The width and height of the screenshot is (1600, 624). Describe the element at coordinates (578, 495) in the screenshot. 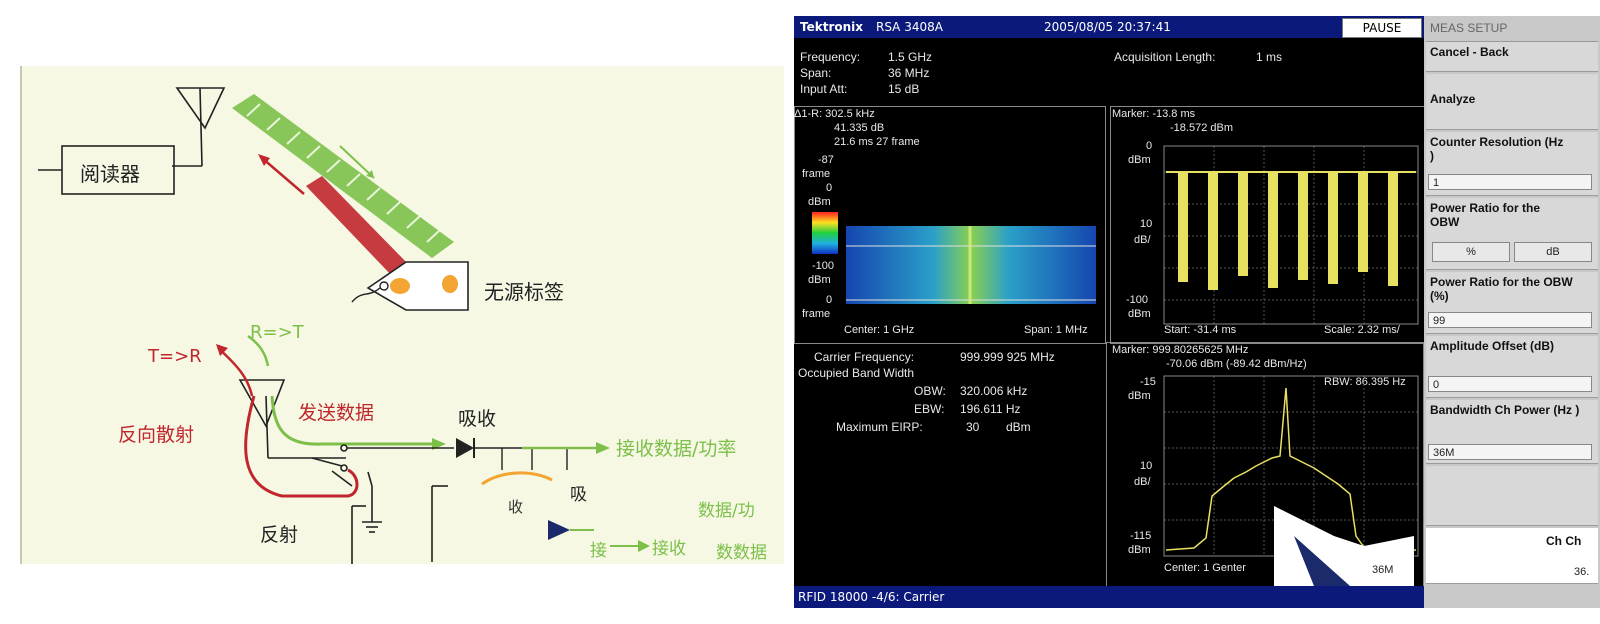

I see `absorb-fragment-2: 吸` at that location.